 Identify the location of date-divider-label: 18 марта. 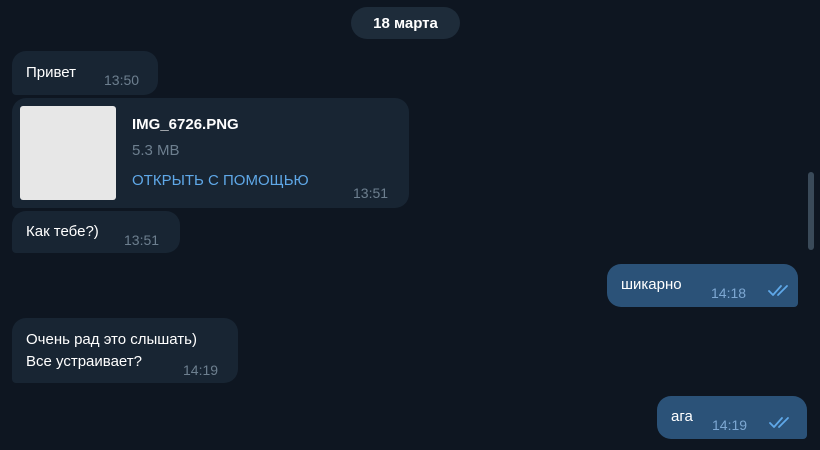
(405, 23).